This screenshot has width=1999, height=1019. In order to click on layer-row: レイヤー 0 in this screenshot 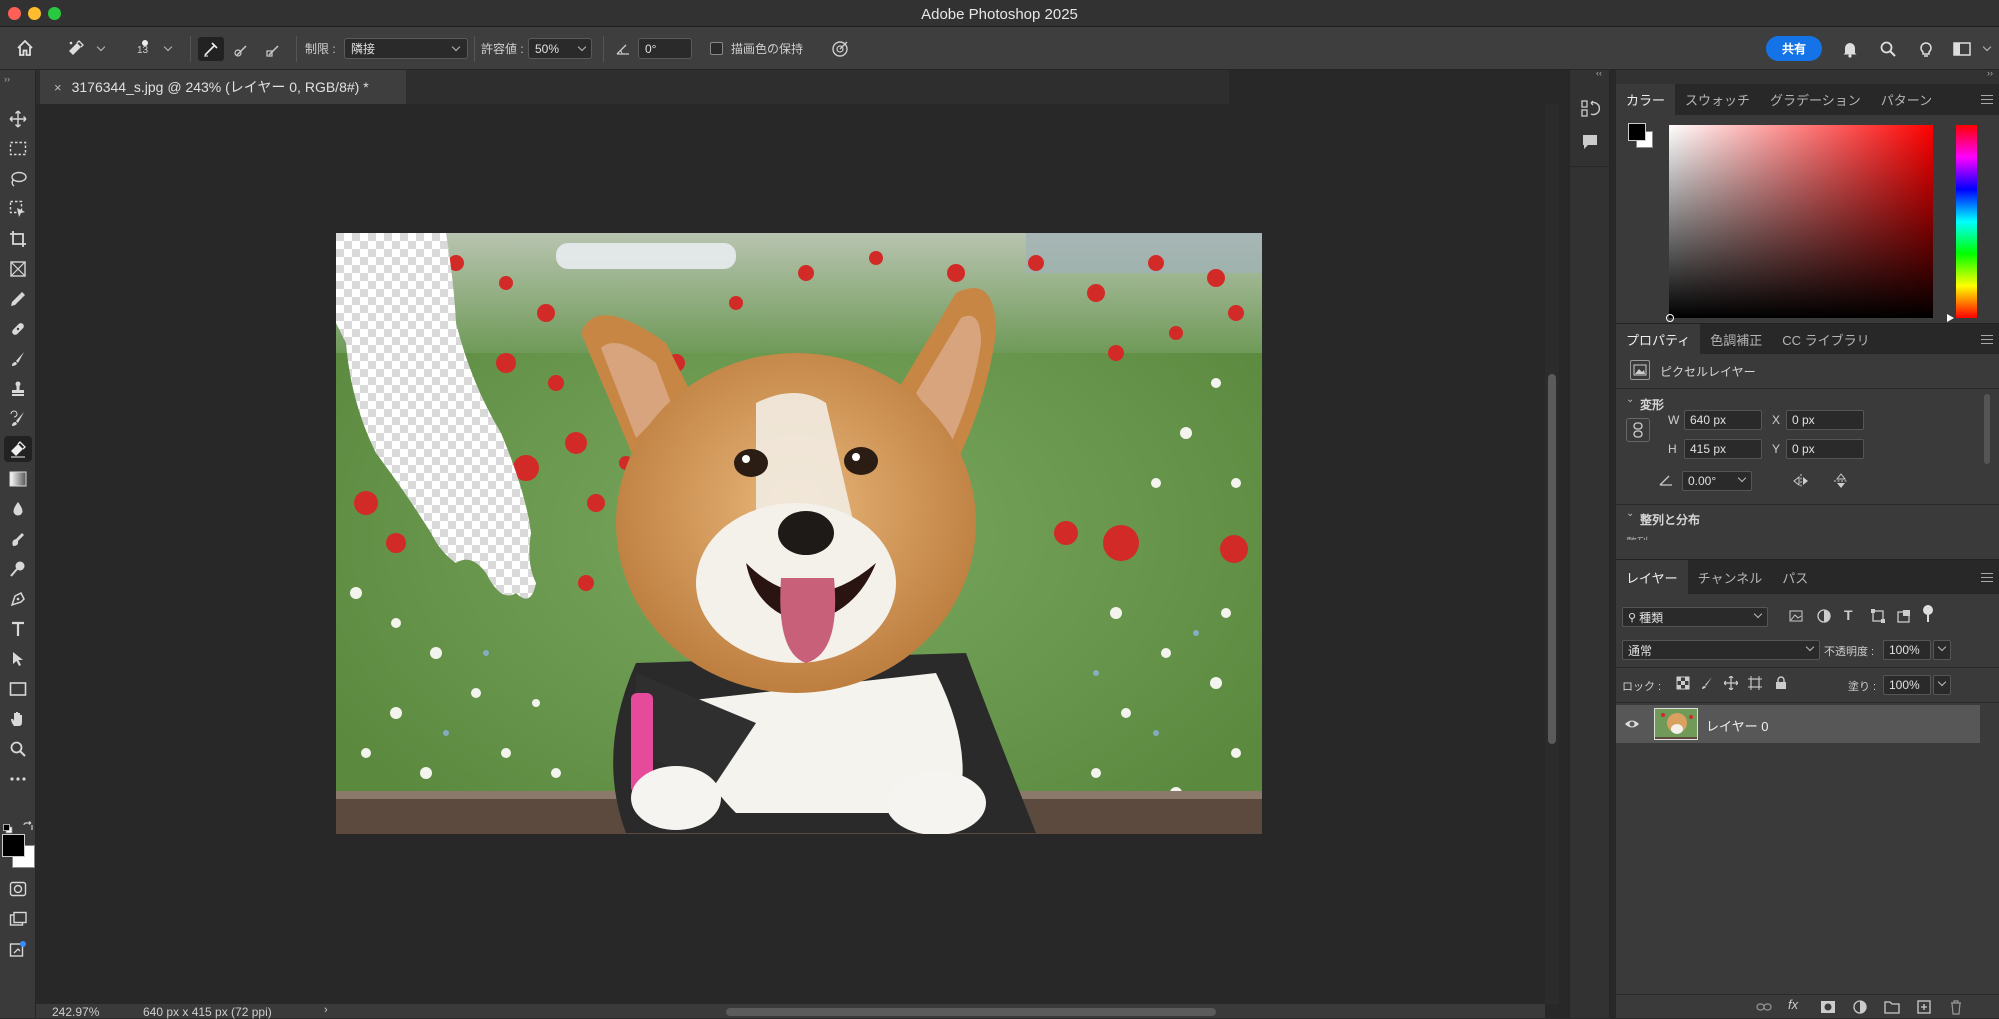, I will do `click(1798, 724)`.